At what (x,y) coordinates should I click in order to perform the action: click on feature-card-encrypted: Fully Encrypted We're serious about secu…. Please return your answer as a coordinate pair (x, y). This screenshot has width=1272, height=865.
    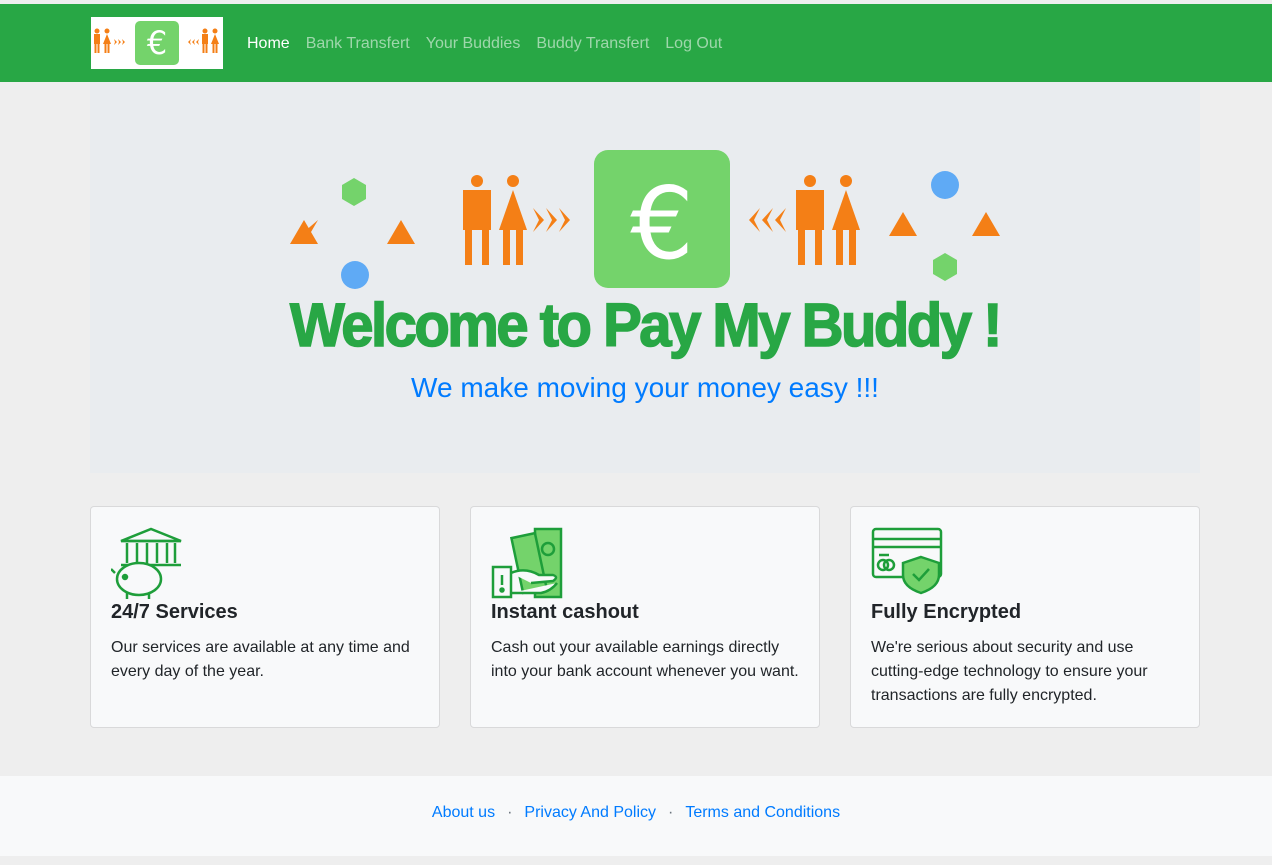
    Looking at the image, I should click on (1025, 617).